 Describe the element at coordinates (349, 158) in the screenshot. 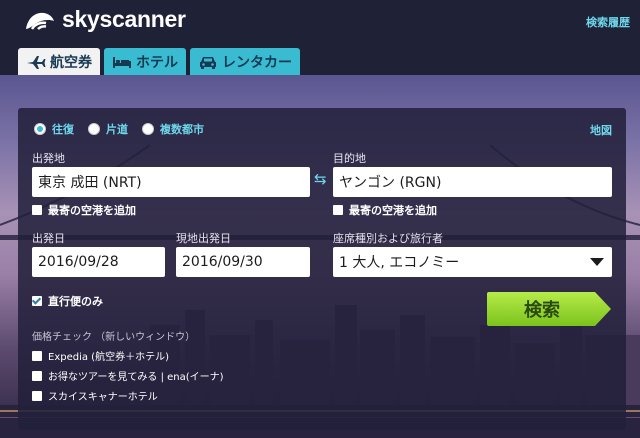

I see `destination-label: 目的地` at that location.